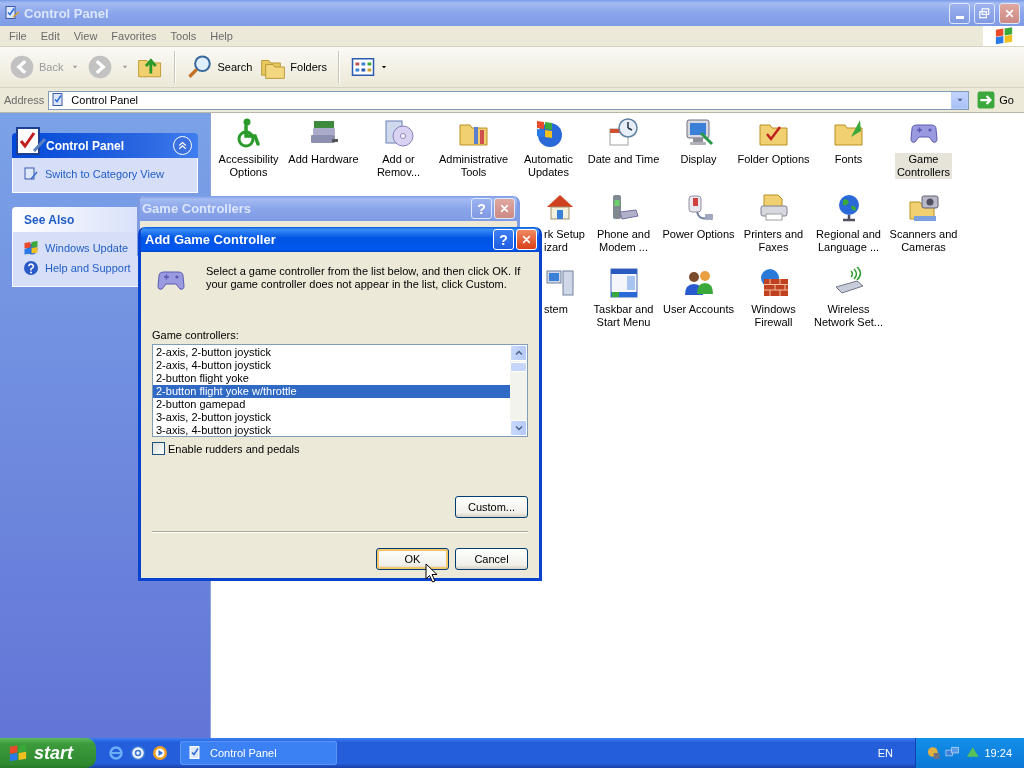 The width and height of the screenshot is (1024, 768). Describe the element at coordinates (560, 283) in the screenshot. I see `computer-icon` at that location.